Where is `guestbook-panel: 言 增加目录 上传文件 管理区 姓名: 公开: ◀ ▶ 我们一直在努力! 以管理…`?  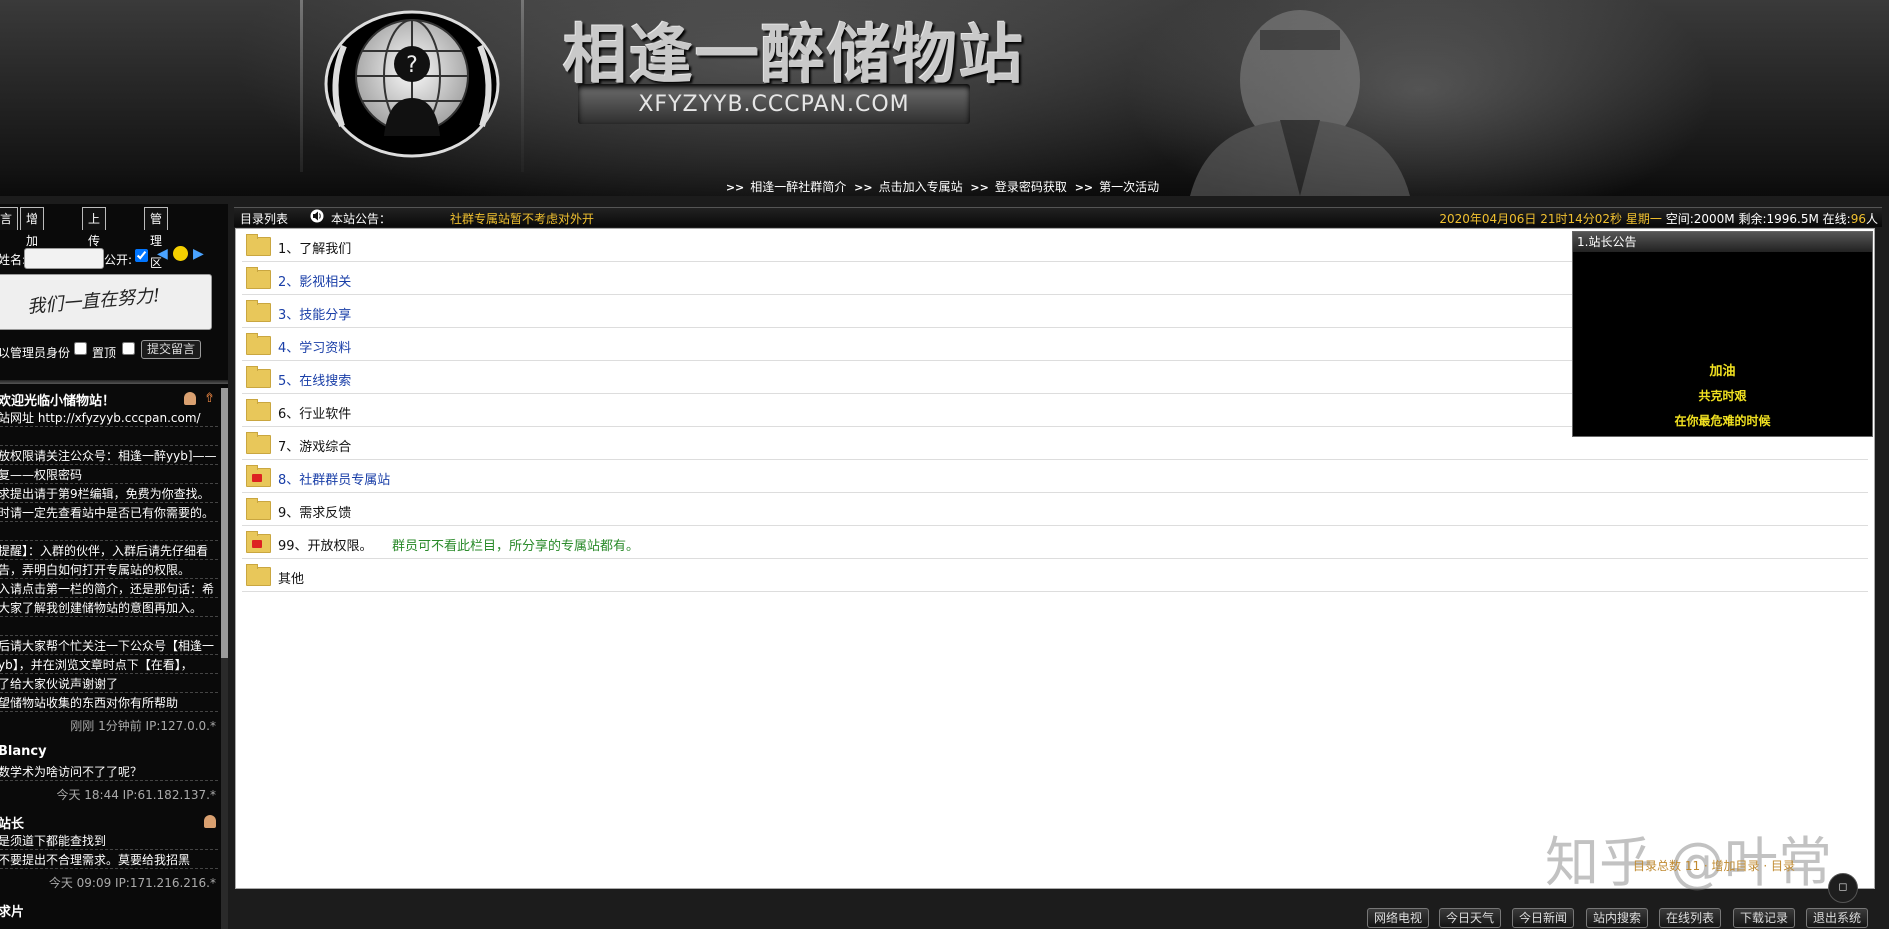
guestbook-panel: 言 增加目录 上传文件 管理区 姓名: 公开: ◀ ▶ 我们一直在努力! 以管理… is located at coordinates (114, 566).